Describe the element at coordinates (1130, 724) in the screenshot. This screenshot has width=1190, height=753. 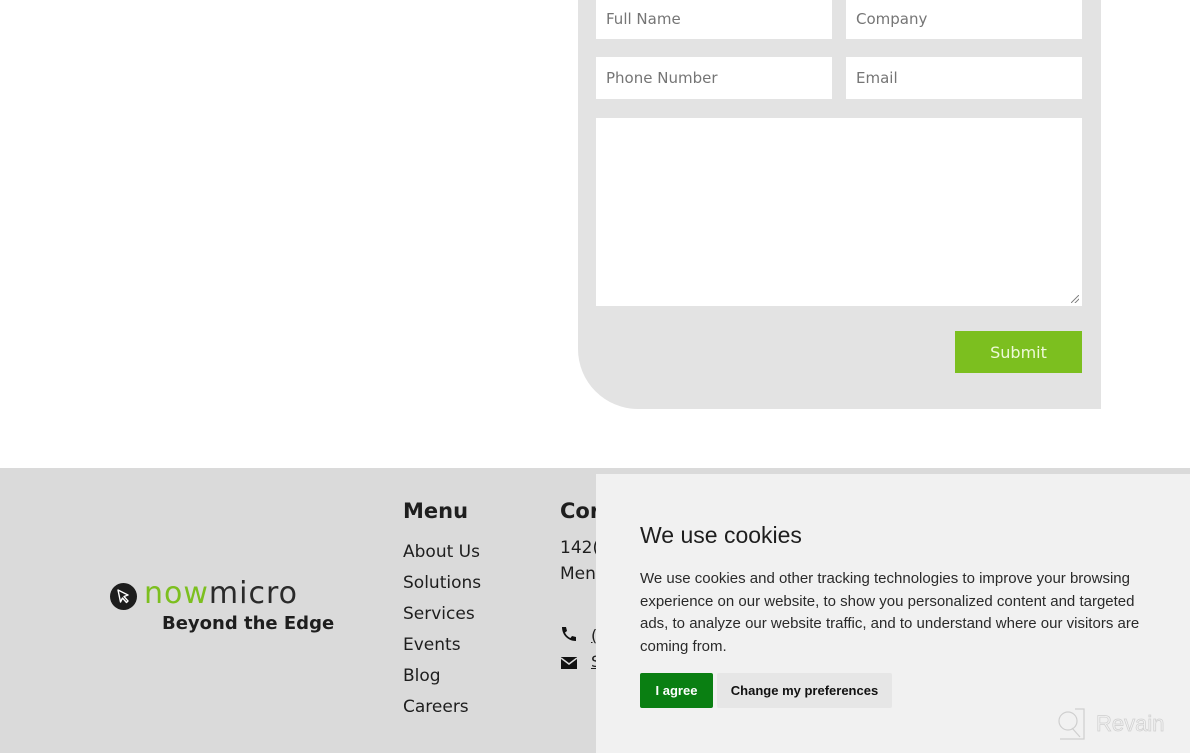
I see `revain-watermark-text: Revain` at that location.